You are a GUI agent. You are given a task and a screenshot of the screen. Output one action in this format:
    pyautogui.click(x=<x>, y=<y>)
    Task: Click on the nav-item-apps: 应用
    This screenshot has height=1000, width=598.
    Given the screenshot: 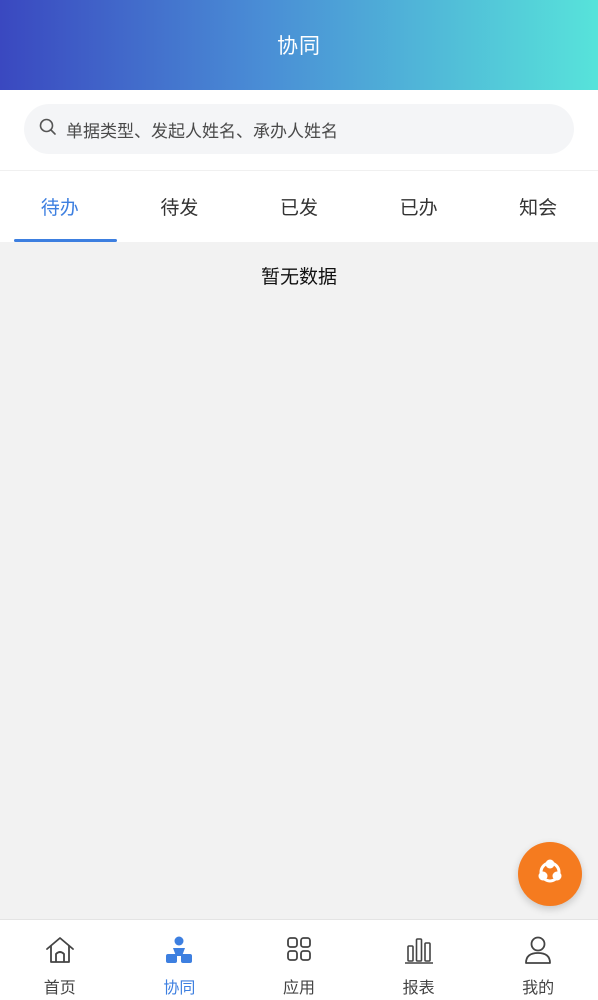 What is the action you would take?
    pyautogui.click(x=299, y=960)
    